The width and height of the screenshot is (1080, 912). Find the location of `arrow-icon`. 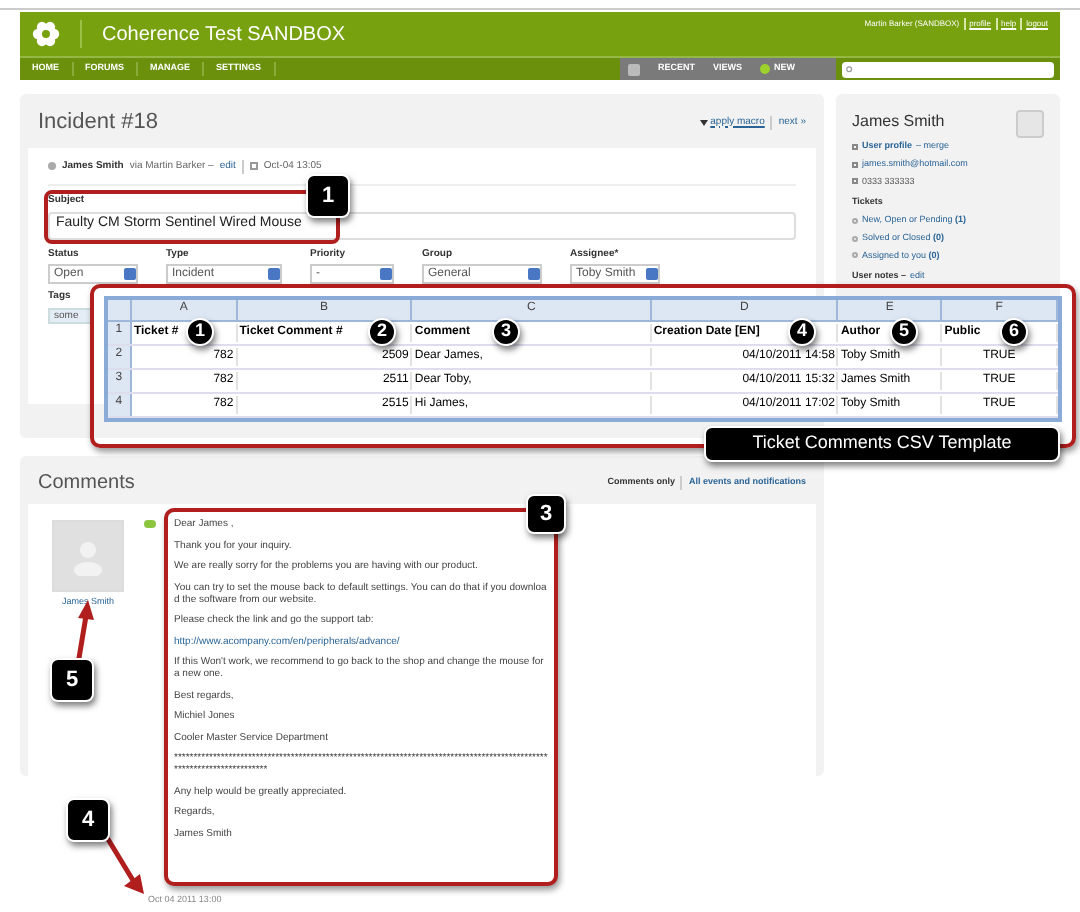

arrow-icon is located at coordinates (84, 632).